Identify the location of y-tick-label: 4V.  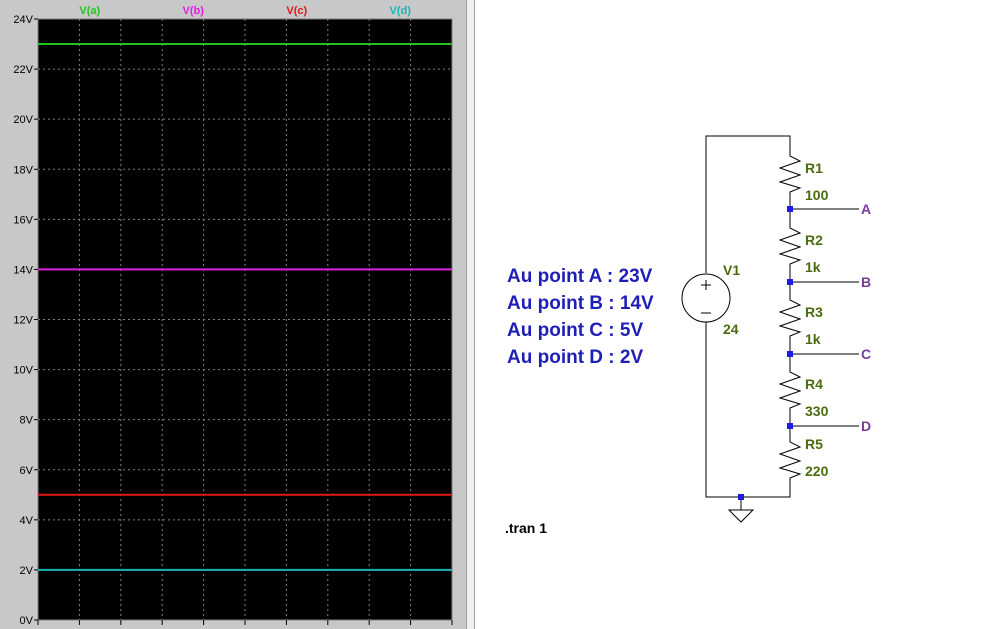
(27, 521).